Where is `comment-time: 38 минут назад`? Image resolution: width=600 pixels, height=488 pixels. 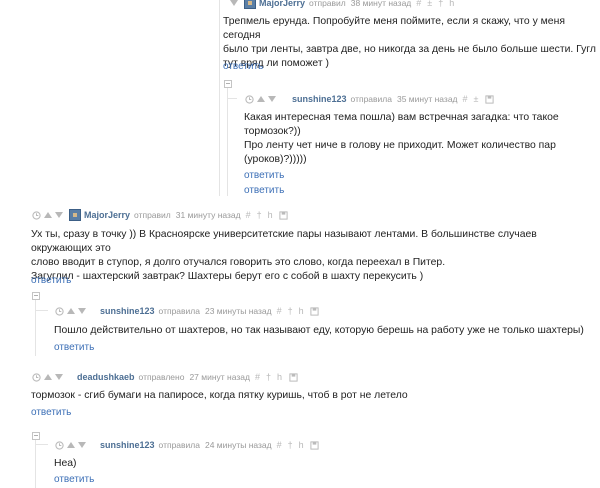 comment-time: 38 минут назад is located at coordinates (381, 4).